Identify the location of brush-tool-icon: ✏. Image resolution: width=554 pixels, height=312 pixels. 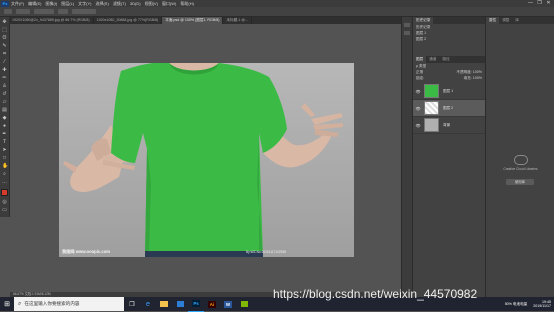
(4, 78).